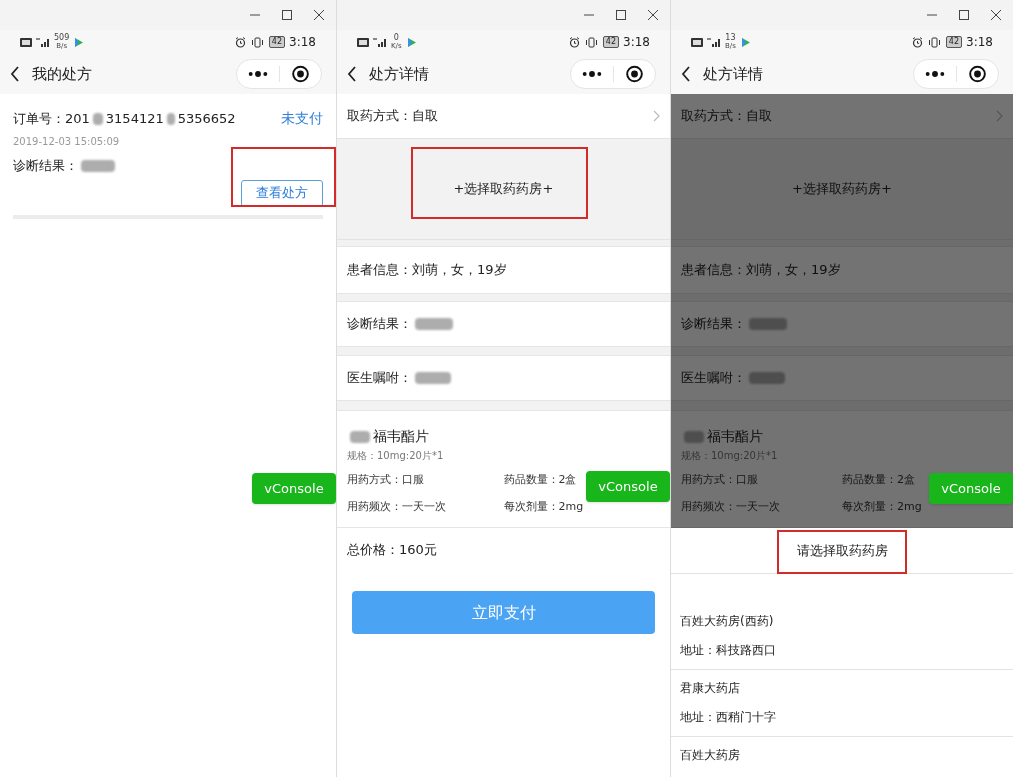 The image size is (1013, 777). Describe the element at coordinates (842, 755) in the screenshot. I see `pharmacy-item: 百姓大药房` at that location.